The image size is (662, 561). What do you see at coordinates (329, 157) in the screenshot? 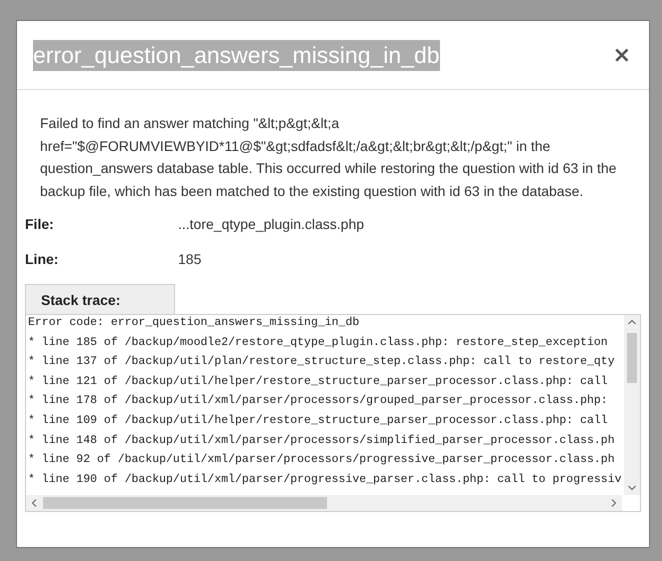
I see `error-message: Failed to find an answer matching "&lt;p&gt;&lt;a href="$@FORUMVIEWBYID*11@$"&gt;sdfadsf&lt;/a&gt;&lt;br&gt;&lt;/p&gt;" in the question_answers database table. This occurred while restoring the question with id 63 in the backup file, which has been matched to the existing question with id 63 in the database.` at bounding box center [329, 157].